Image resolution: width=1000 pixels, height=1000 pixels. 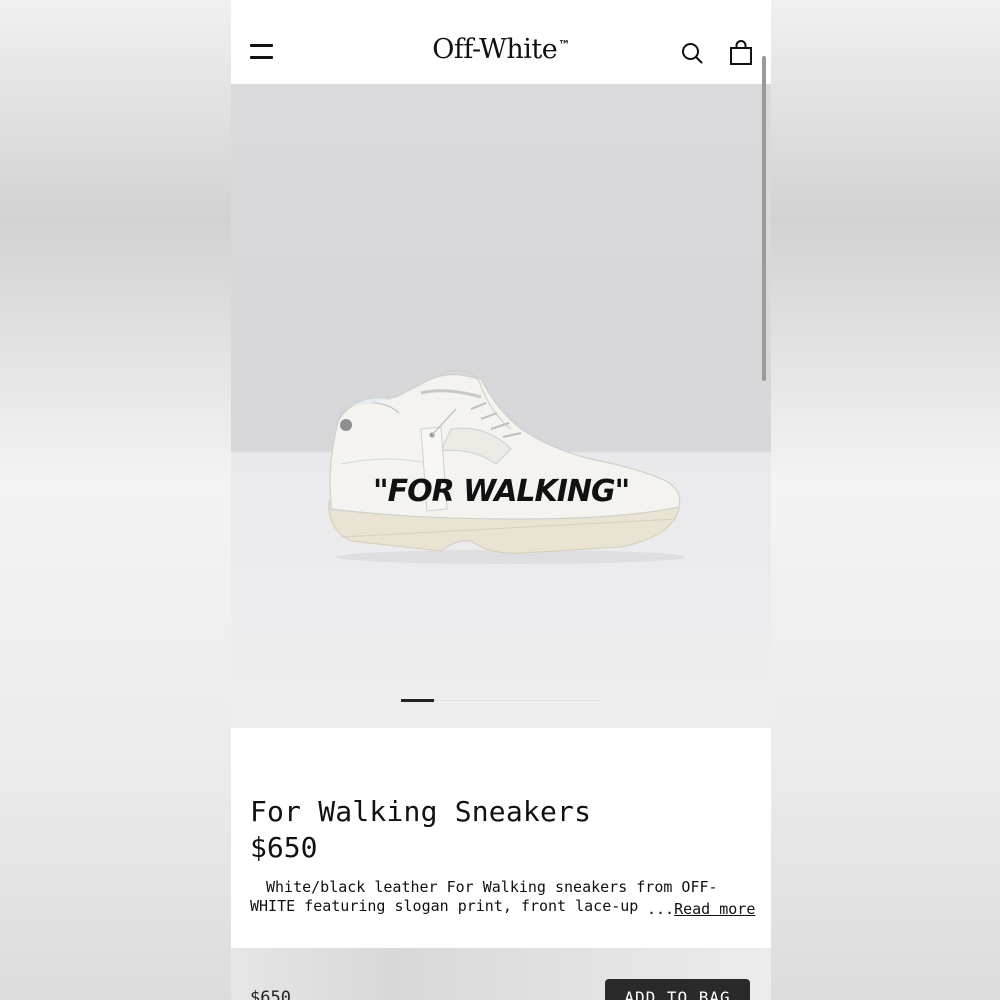 I want to click on site-header: Off-White™, so click(x=501, y=42).